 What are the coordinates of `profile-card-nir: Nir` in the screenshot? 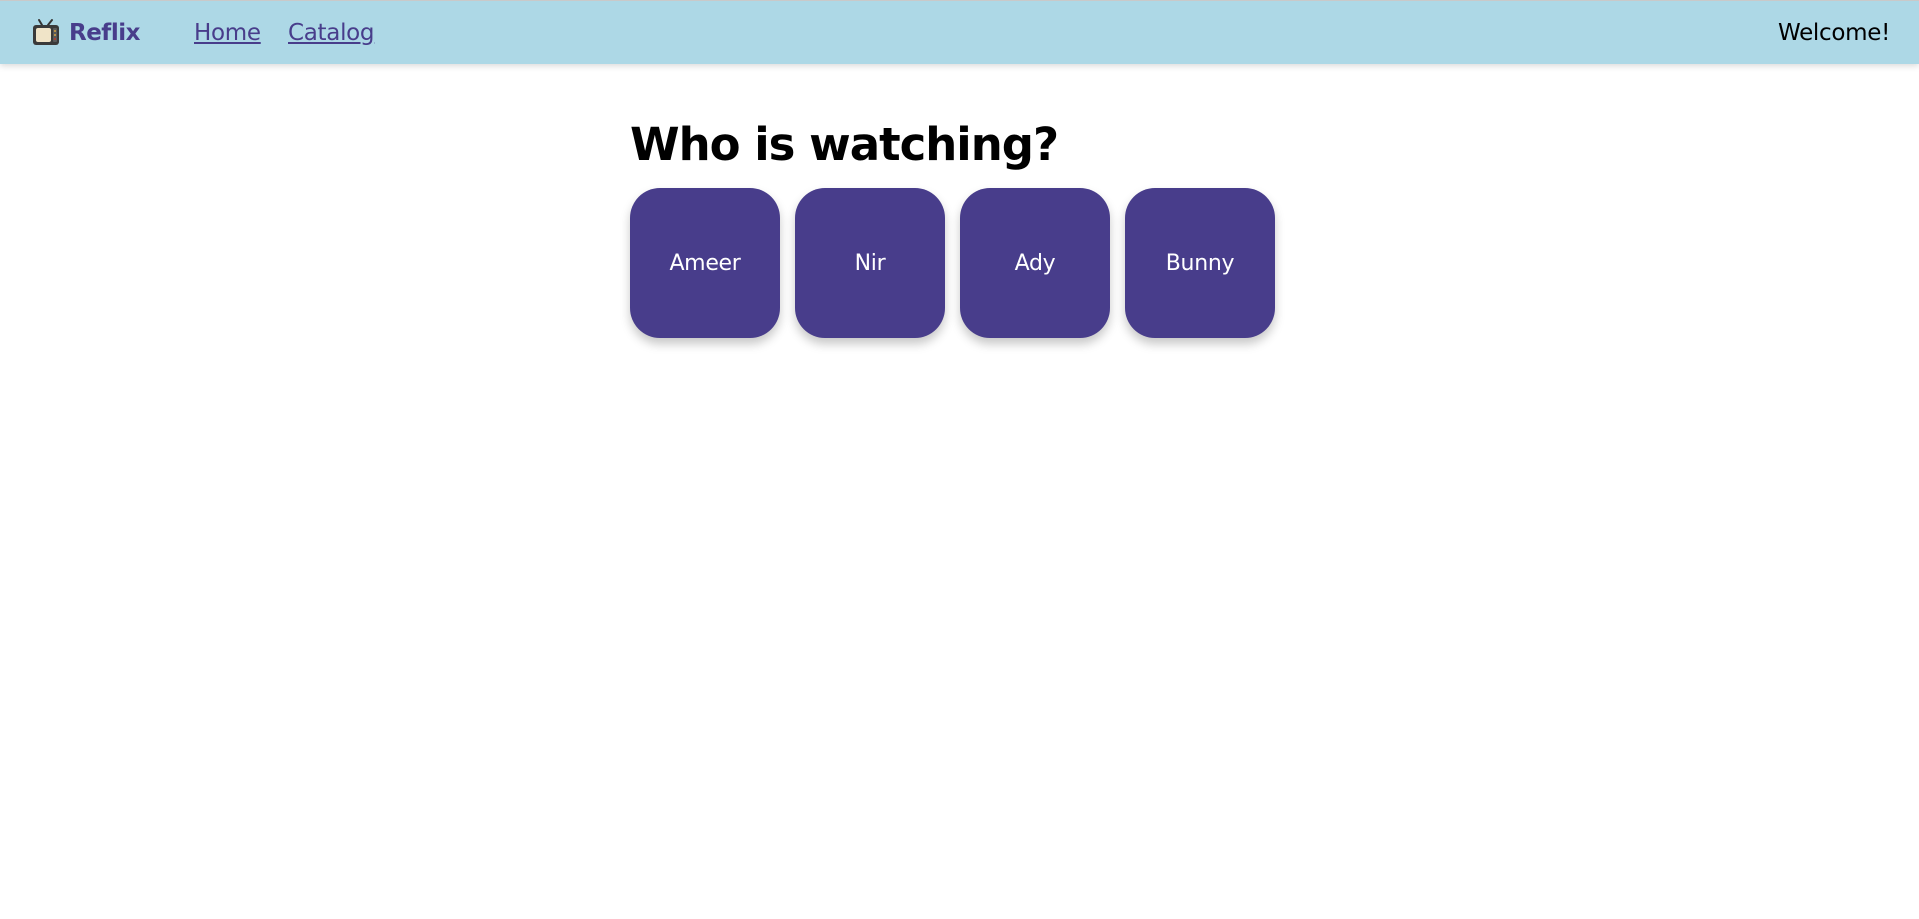 It's located at (870, 263).